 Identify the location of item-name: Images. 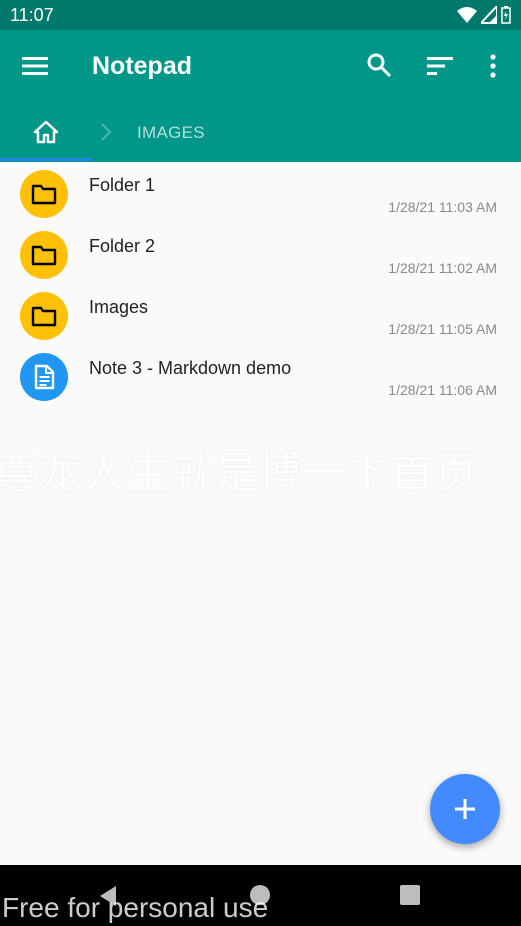
(119, 307).